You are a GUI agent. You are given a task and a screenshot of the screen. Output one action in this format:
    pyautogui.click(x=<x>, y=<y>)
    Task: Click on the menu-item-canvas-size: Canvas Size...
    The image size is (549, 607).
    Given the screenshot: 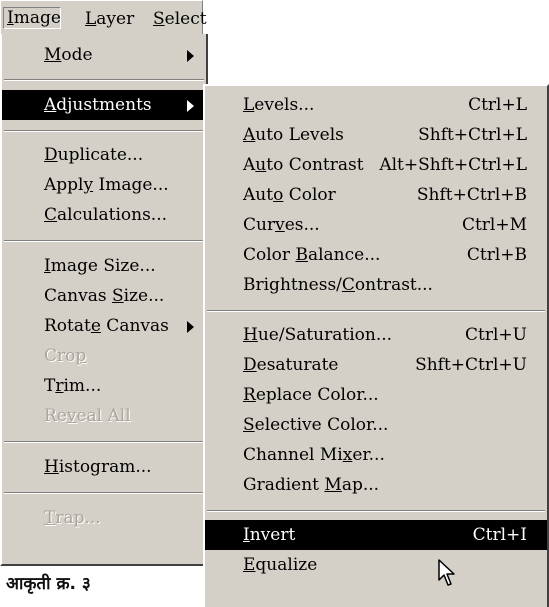 What is the action you would take?
    pyautogui.click(x=104, y=296)
    